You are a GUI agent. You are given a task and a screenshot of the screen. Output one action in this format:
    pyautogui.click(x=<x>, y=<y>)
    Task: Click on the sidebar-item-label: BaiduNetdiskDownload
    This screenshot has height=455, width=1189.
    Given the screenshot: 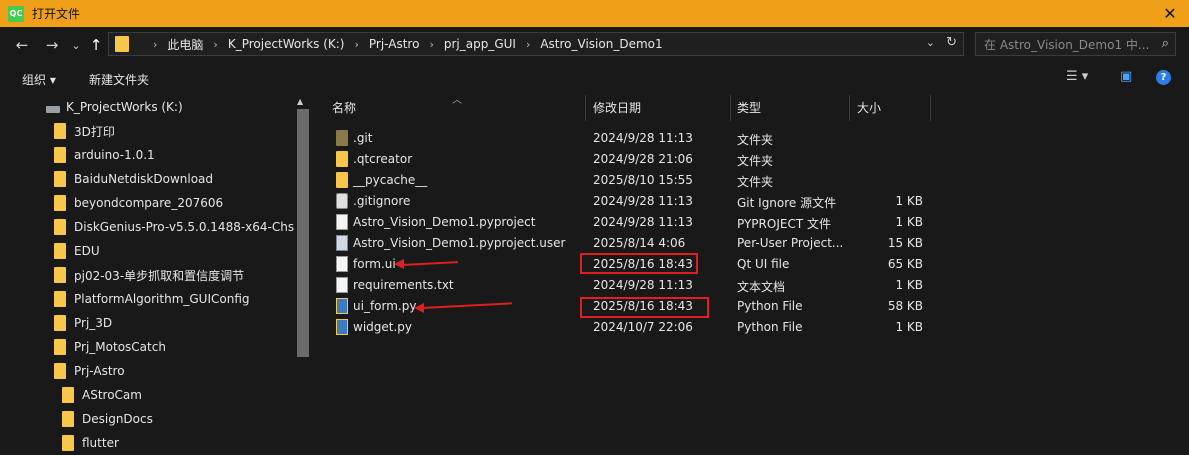 What is the action you would take?
    pyautogui.click(x=144, y=179)
    